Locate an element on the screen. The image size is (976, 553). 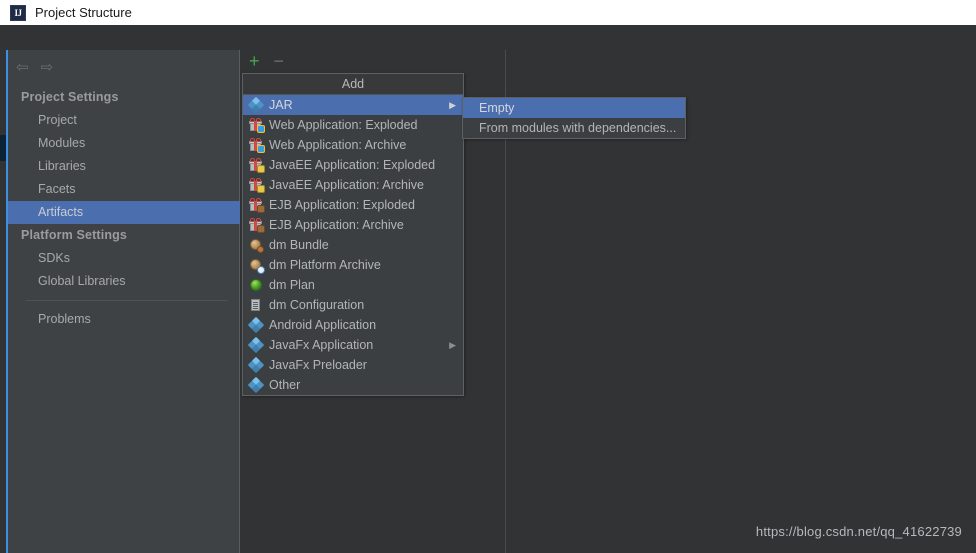
sidebar-item-libraries: Libraries is located at coordinates (124, 166).